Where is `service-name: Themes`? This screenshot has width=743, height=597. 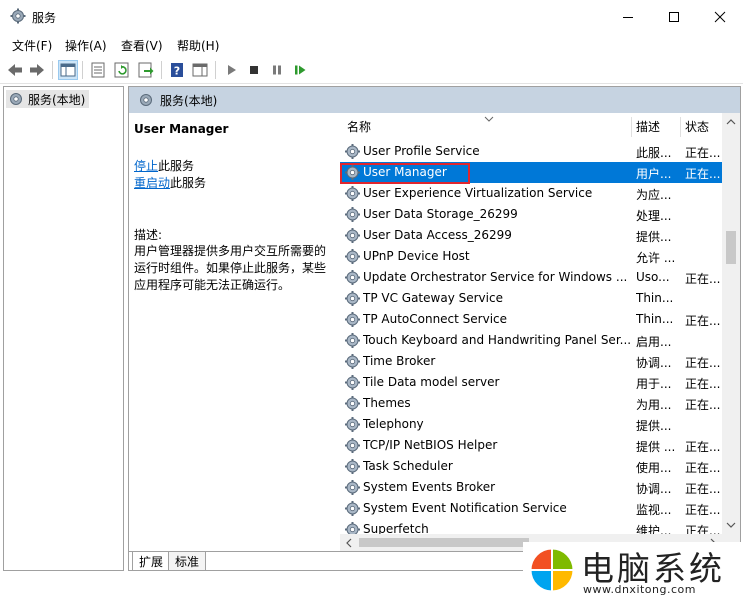 service-name: Themes is located at coordinates (387, 403).